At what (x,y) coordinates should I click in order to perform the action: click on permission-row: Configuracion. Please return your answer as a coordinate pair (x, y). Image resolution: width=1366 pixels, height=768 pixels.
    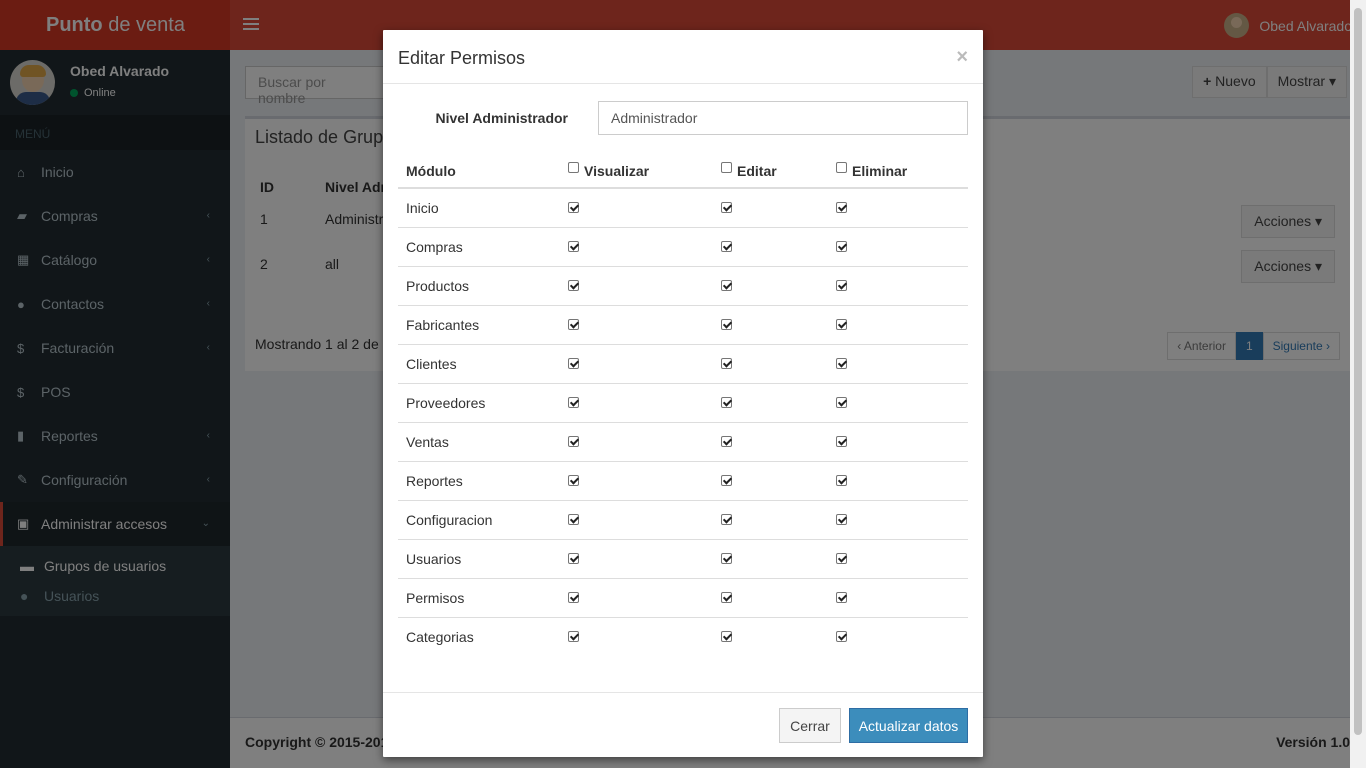
    Looking at the image, I should click on (683, 520).